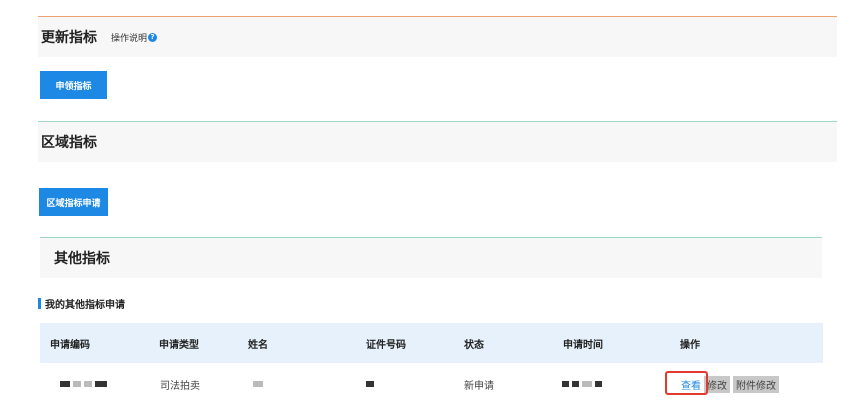 The width and height of the screenshot is (865, 414). Describe the element at coordinates (69, 143) in the screenshot. I see `region-section-title: 区域指标` at that location.